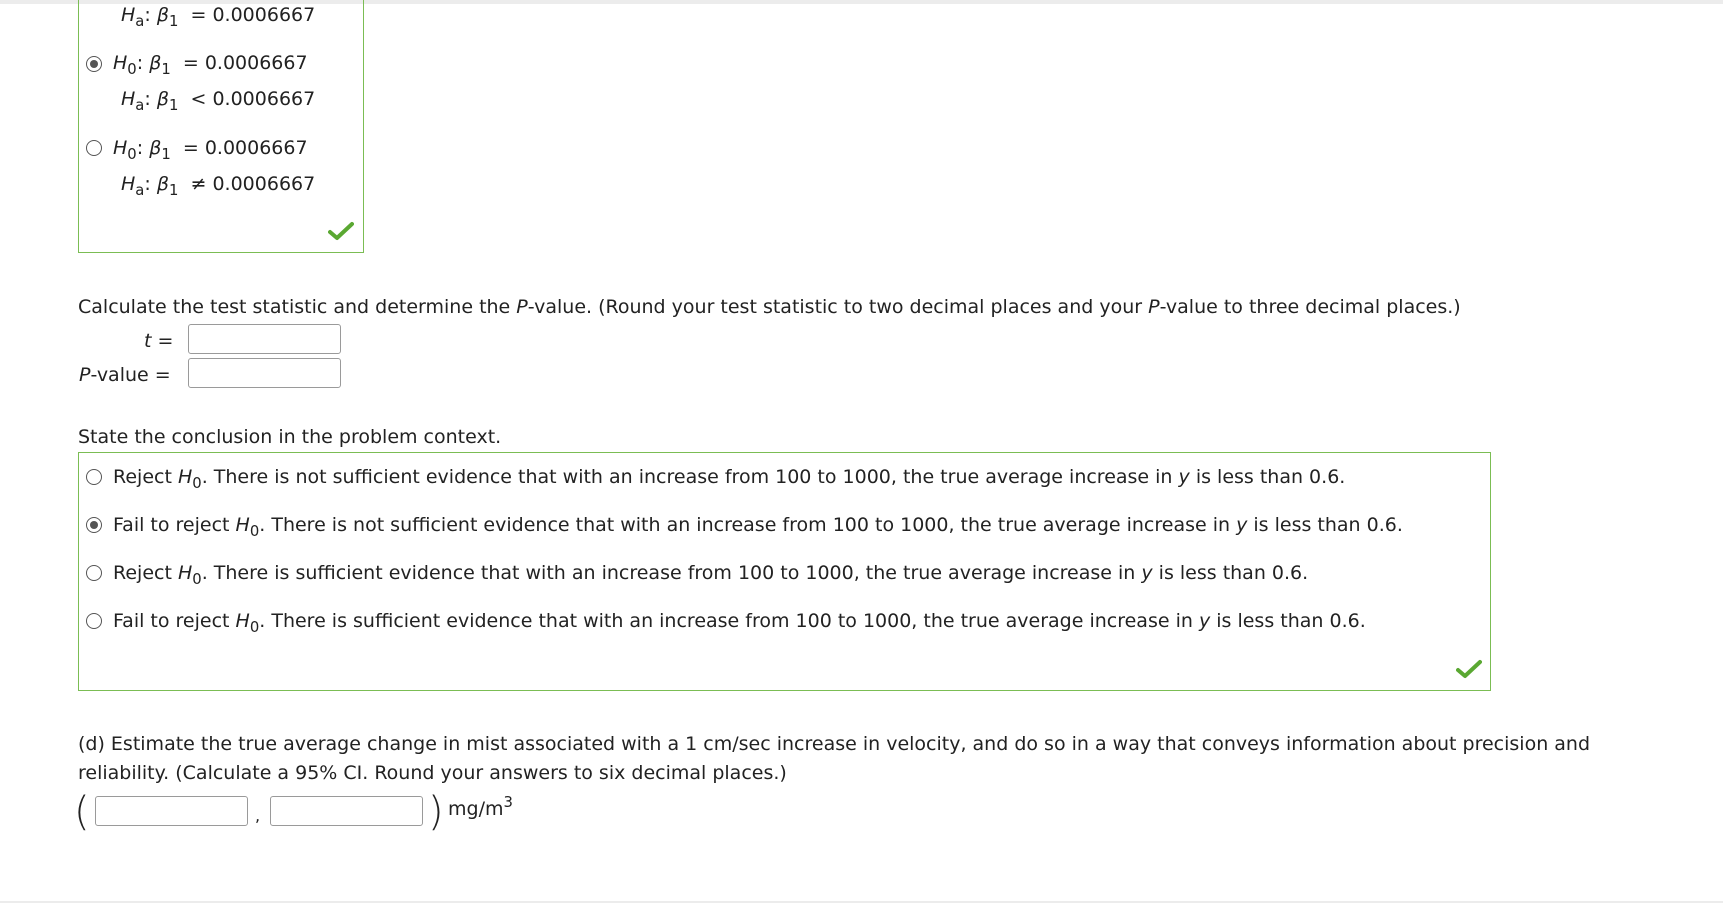 The image size is (1723, 903). What do you see at coordinates (218, 186) in the screenshot?
I see `hypothesis-option-3-alt: Ha: β1 ≠ 0.0006667` at bounding box center [218, 186].